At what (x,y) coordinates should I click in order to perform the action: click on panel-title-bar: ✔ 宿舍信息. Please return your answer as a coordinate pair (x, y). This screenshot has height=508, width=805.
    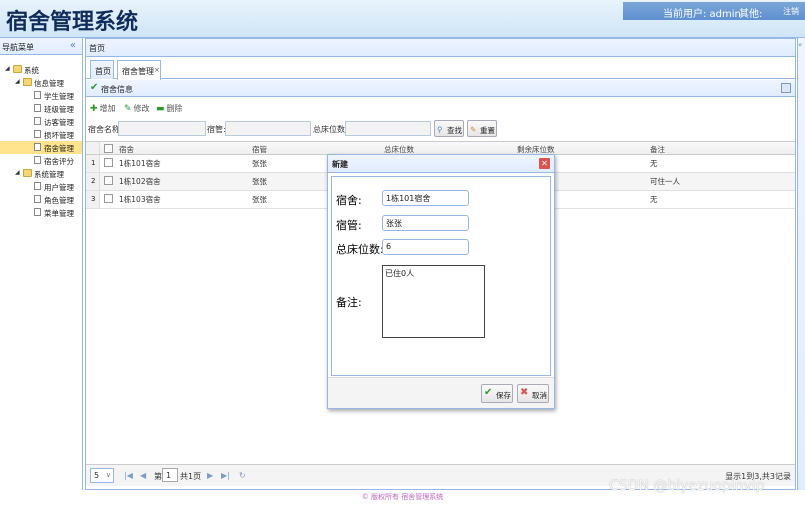
    Looking at the image, I should click on (440, 88).